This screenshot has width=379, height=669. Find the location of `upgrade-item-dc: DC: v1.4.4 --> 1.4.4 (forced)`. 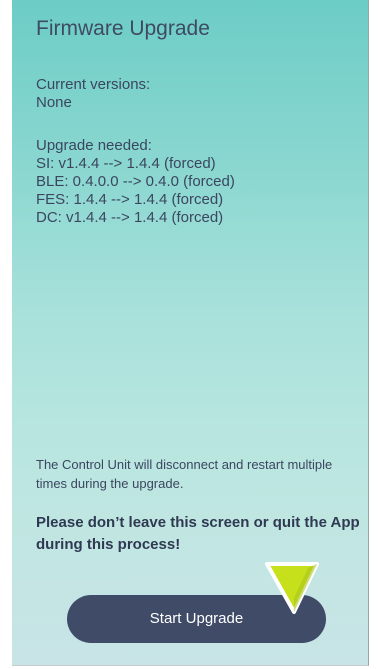

upgrade-item-dc: DC: v1.4.4 --> 1.4.4 (forced) is located at coordinates (130, 217).